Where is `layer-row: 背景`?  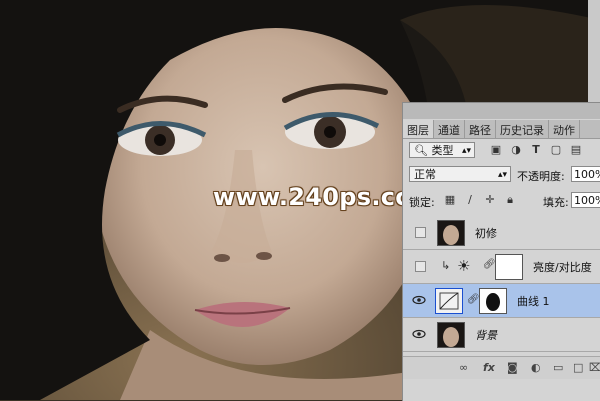
layer-row: 背景 is located at coordinates (501, 335).